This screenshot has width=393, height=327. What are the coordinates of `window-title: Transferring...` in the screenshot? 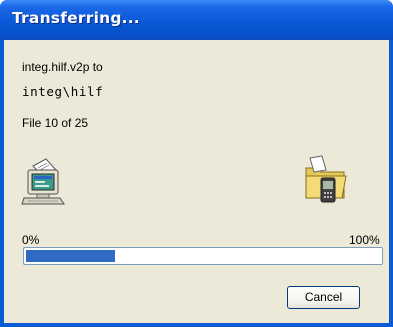 It's located at (76, 18).